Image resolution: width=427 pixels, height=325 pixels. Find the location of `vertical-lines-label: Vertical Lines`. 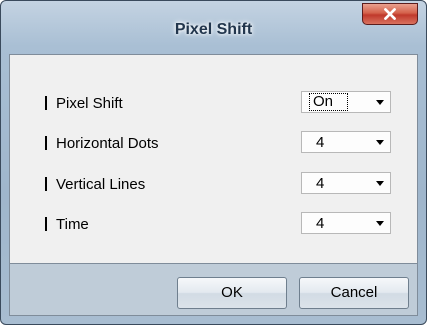

vertical-lines-label: Vertical Lines is located at coordinates (101, 184).